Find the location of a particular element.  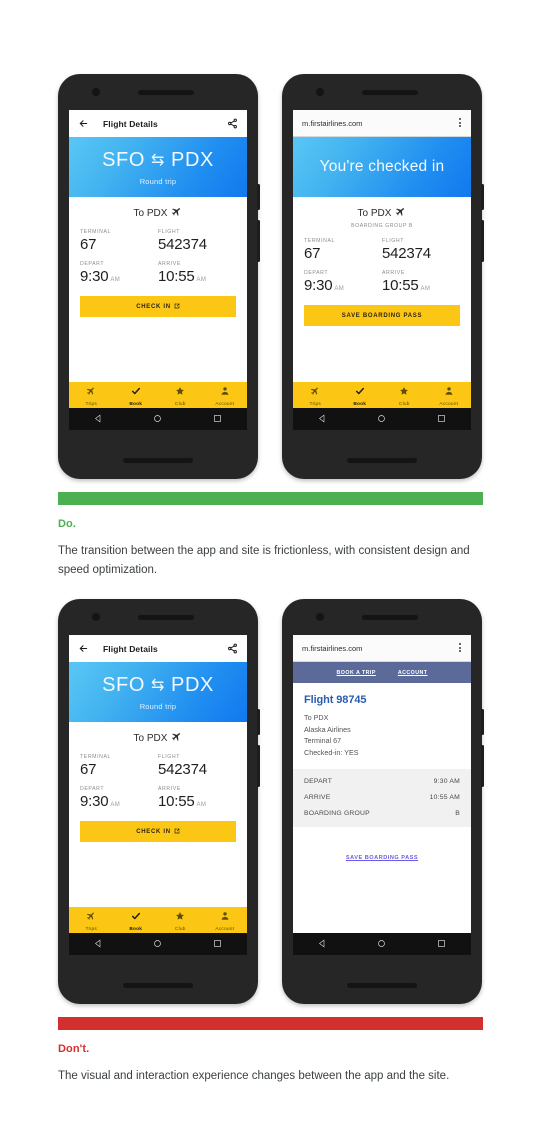

field-label: TERMINAL is located at coordinates (320, 241).